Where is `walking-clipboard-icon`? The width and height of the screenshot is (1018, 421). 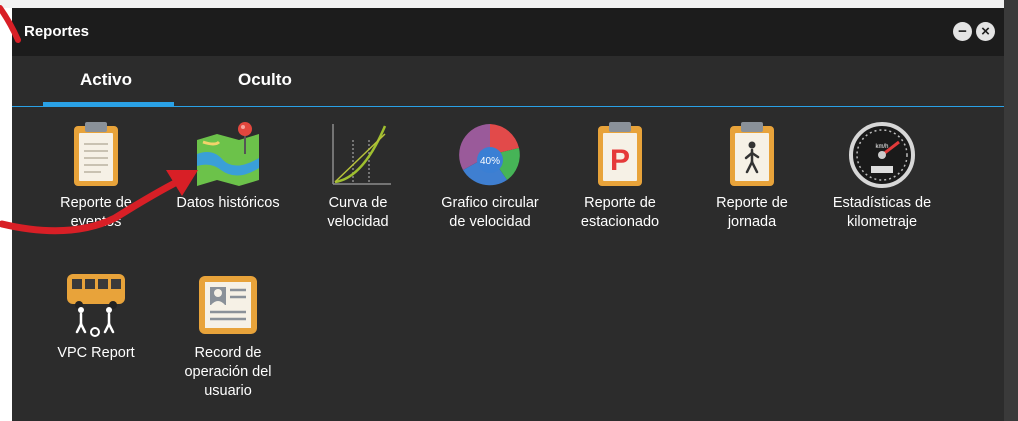
walking-clipboard-icon is located at coordinates (752, 154).